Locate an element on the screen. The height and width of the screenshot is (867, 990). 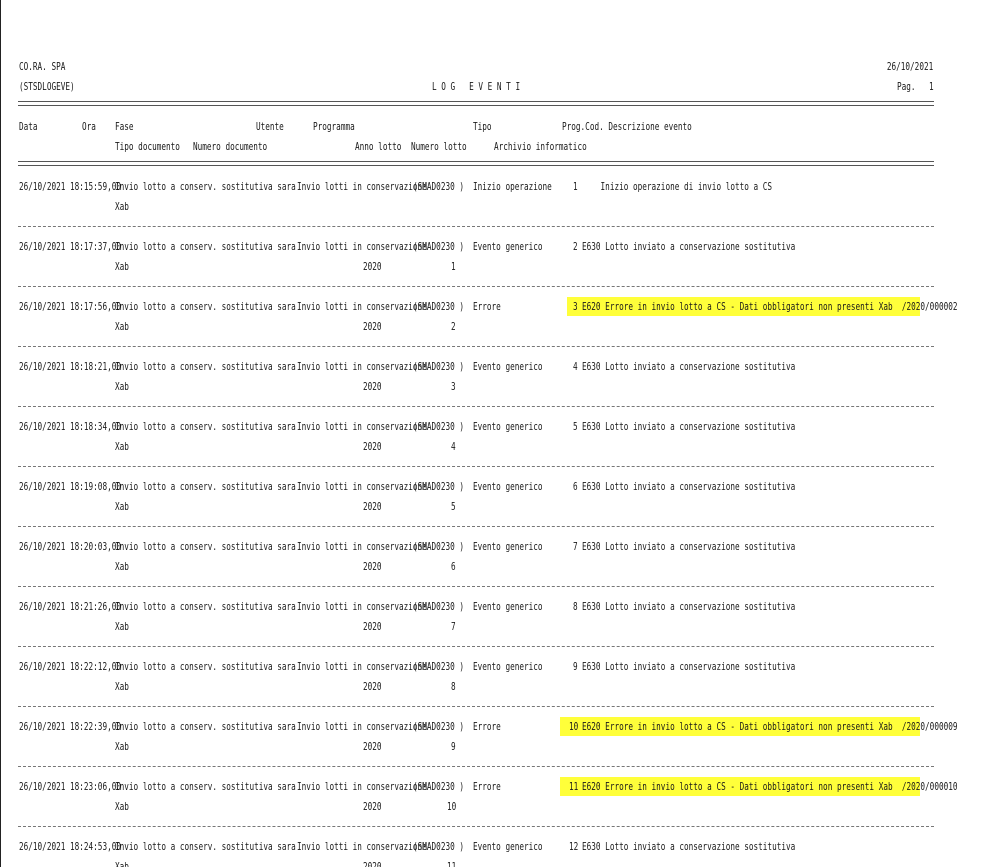
header-archivio: Archivio informatico is located at coordinates (540, 146).